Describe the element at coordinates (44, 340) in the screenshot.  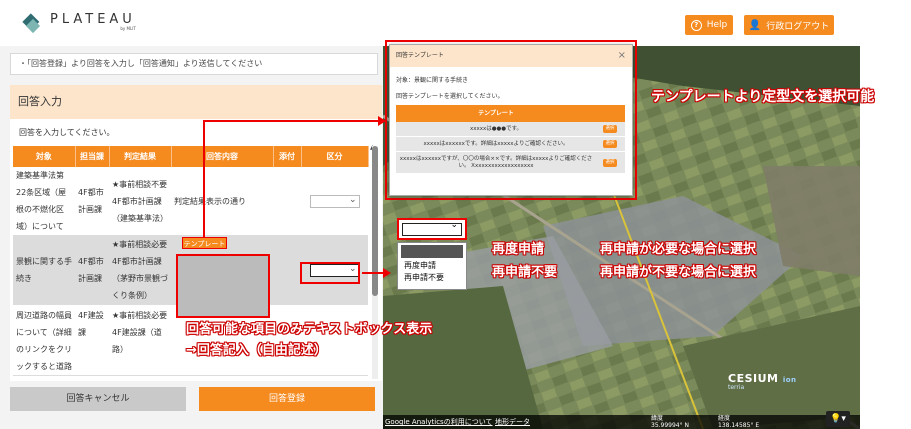
I see `cell-target: 周辺道路の幅員について（詳細のリンクをクリックすると道路` at that location.